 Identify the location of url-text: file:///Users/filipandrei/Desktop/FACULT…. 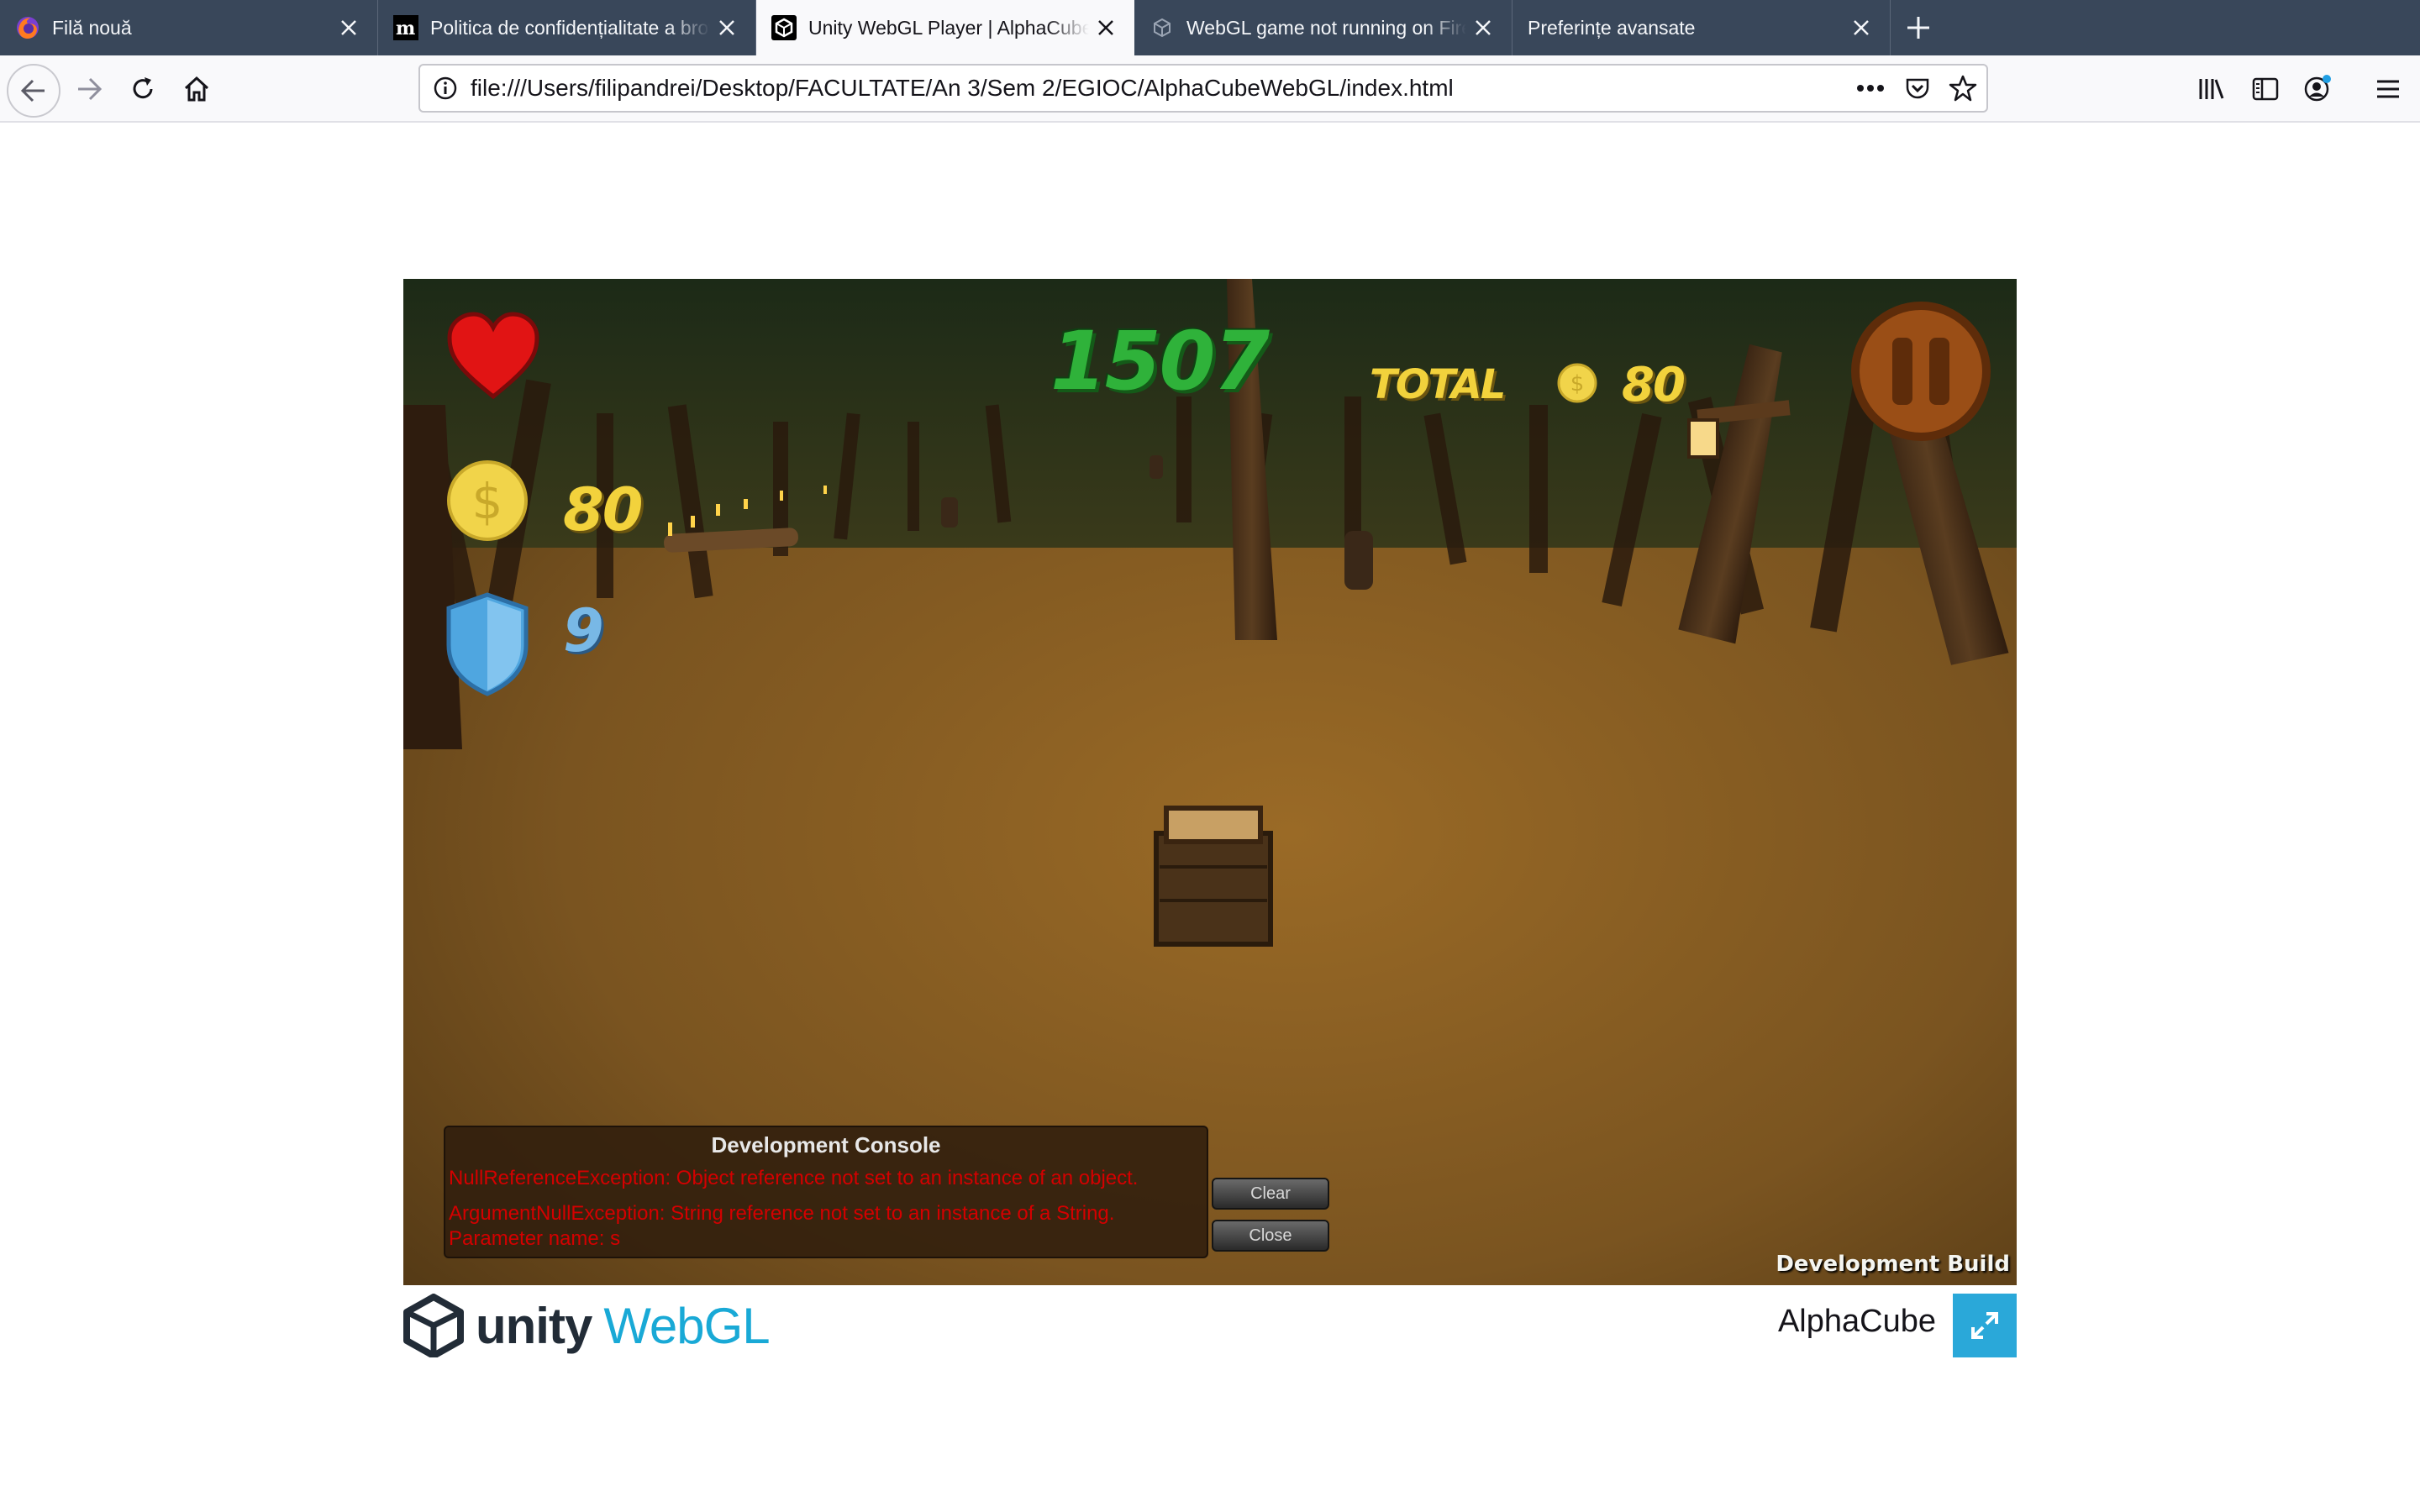
(962, 88).